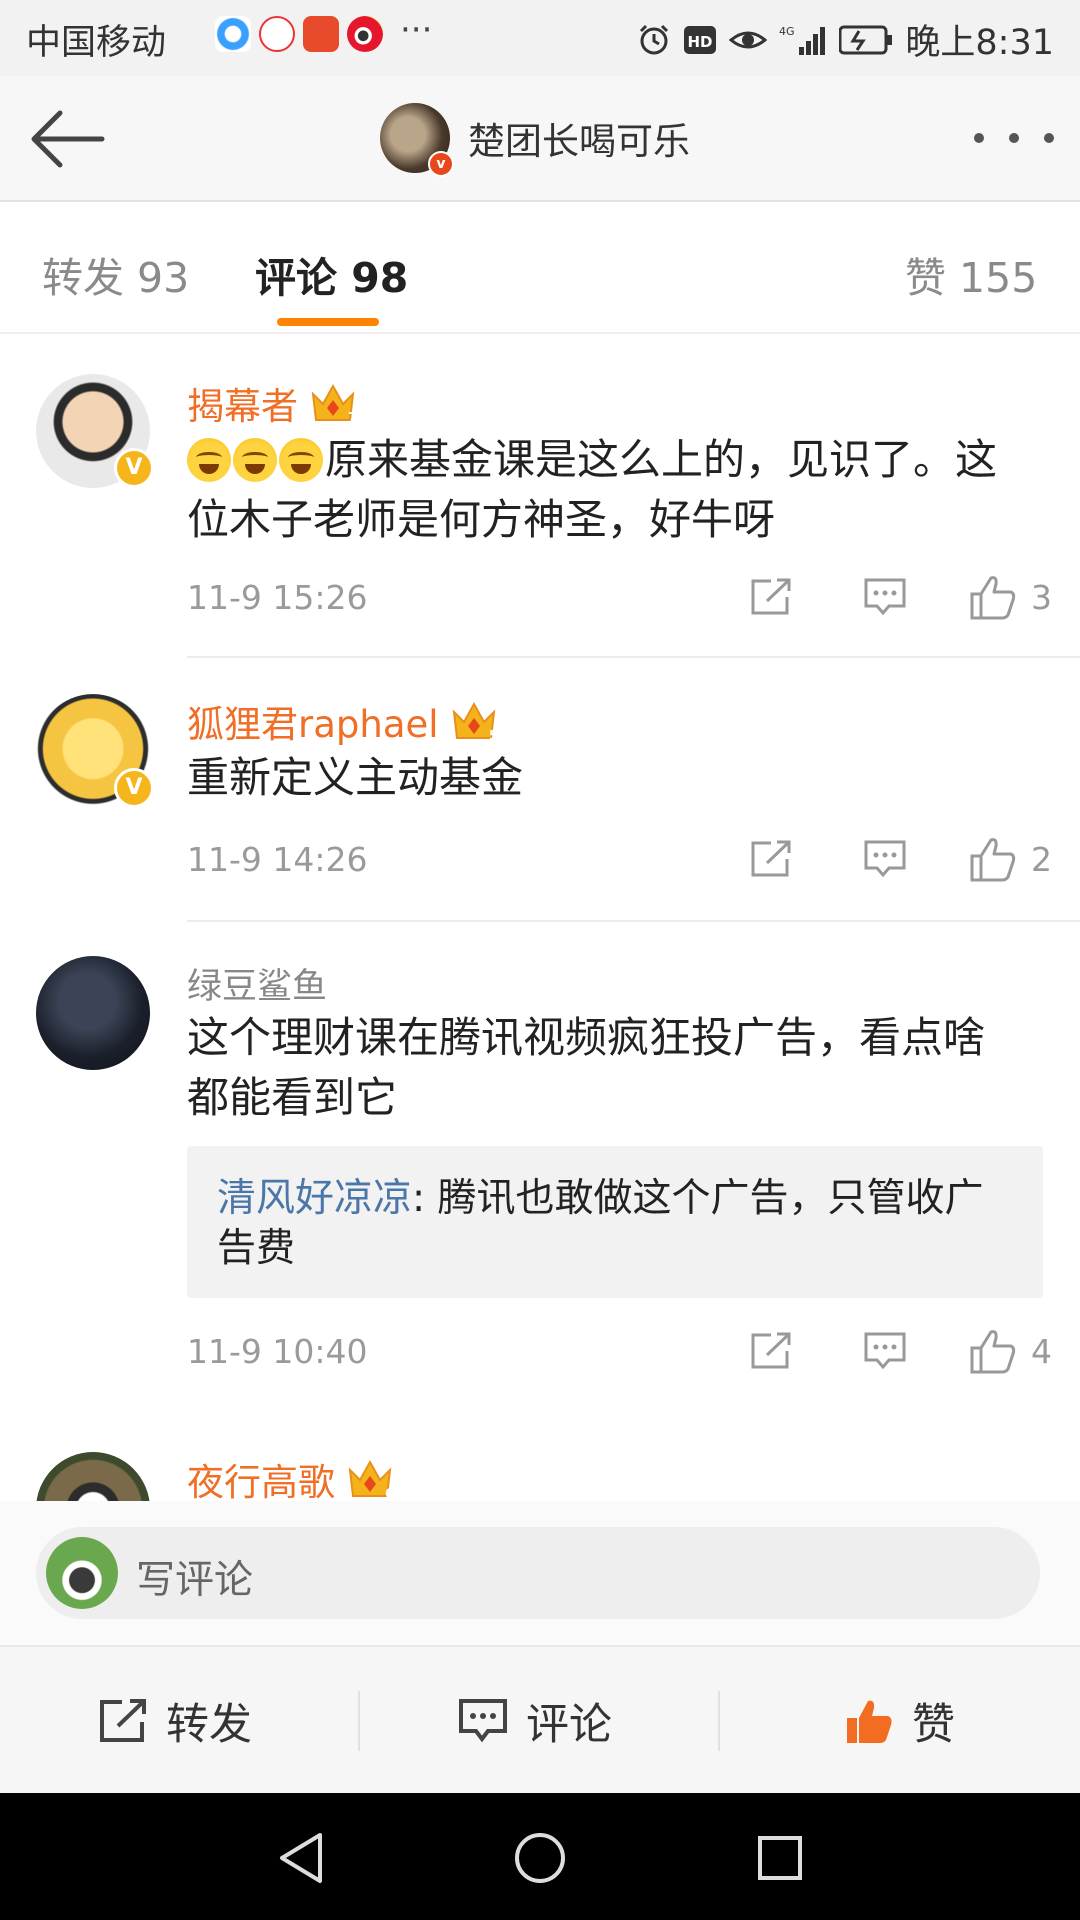  I want to click on sina-icon, so click(277, 34).